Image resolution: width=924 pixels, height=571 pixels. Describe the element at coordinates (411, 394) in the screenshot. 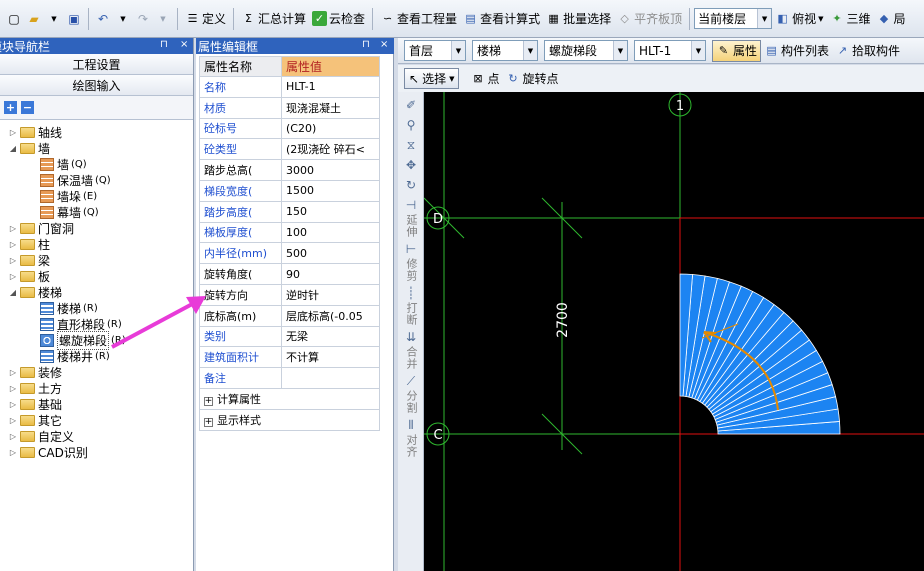

I see `split-button: ⟋ 分割` at that location.